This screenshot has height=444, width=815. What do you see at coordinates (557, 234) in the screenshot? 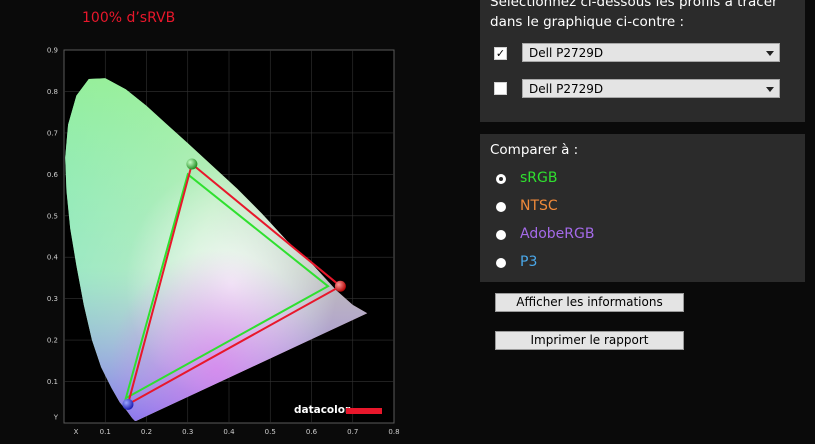
I see `radio-label-adobergb: AdobeRGB` at bounding box center [557, 234].